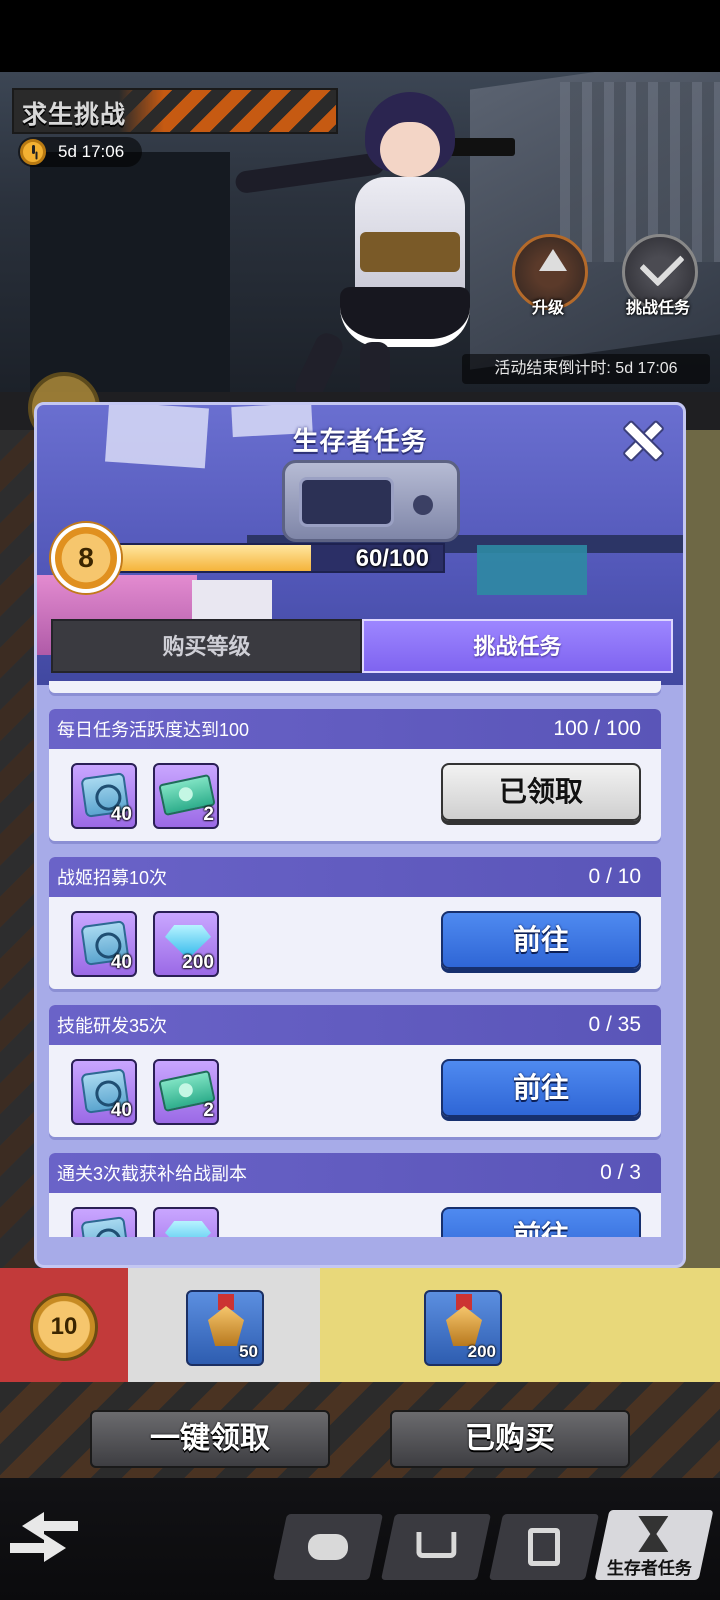 The image size is (720, 1600). I want to click on task-name: 战姬招募10次, so click(112, 878).